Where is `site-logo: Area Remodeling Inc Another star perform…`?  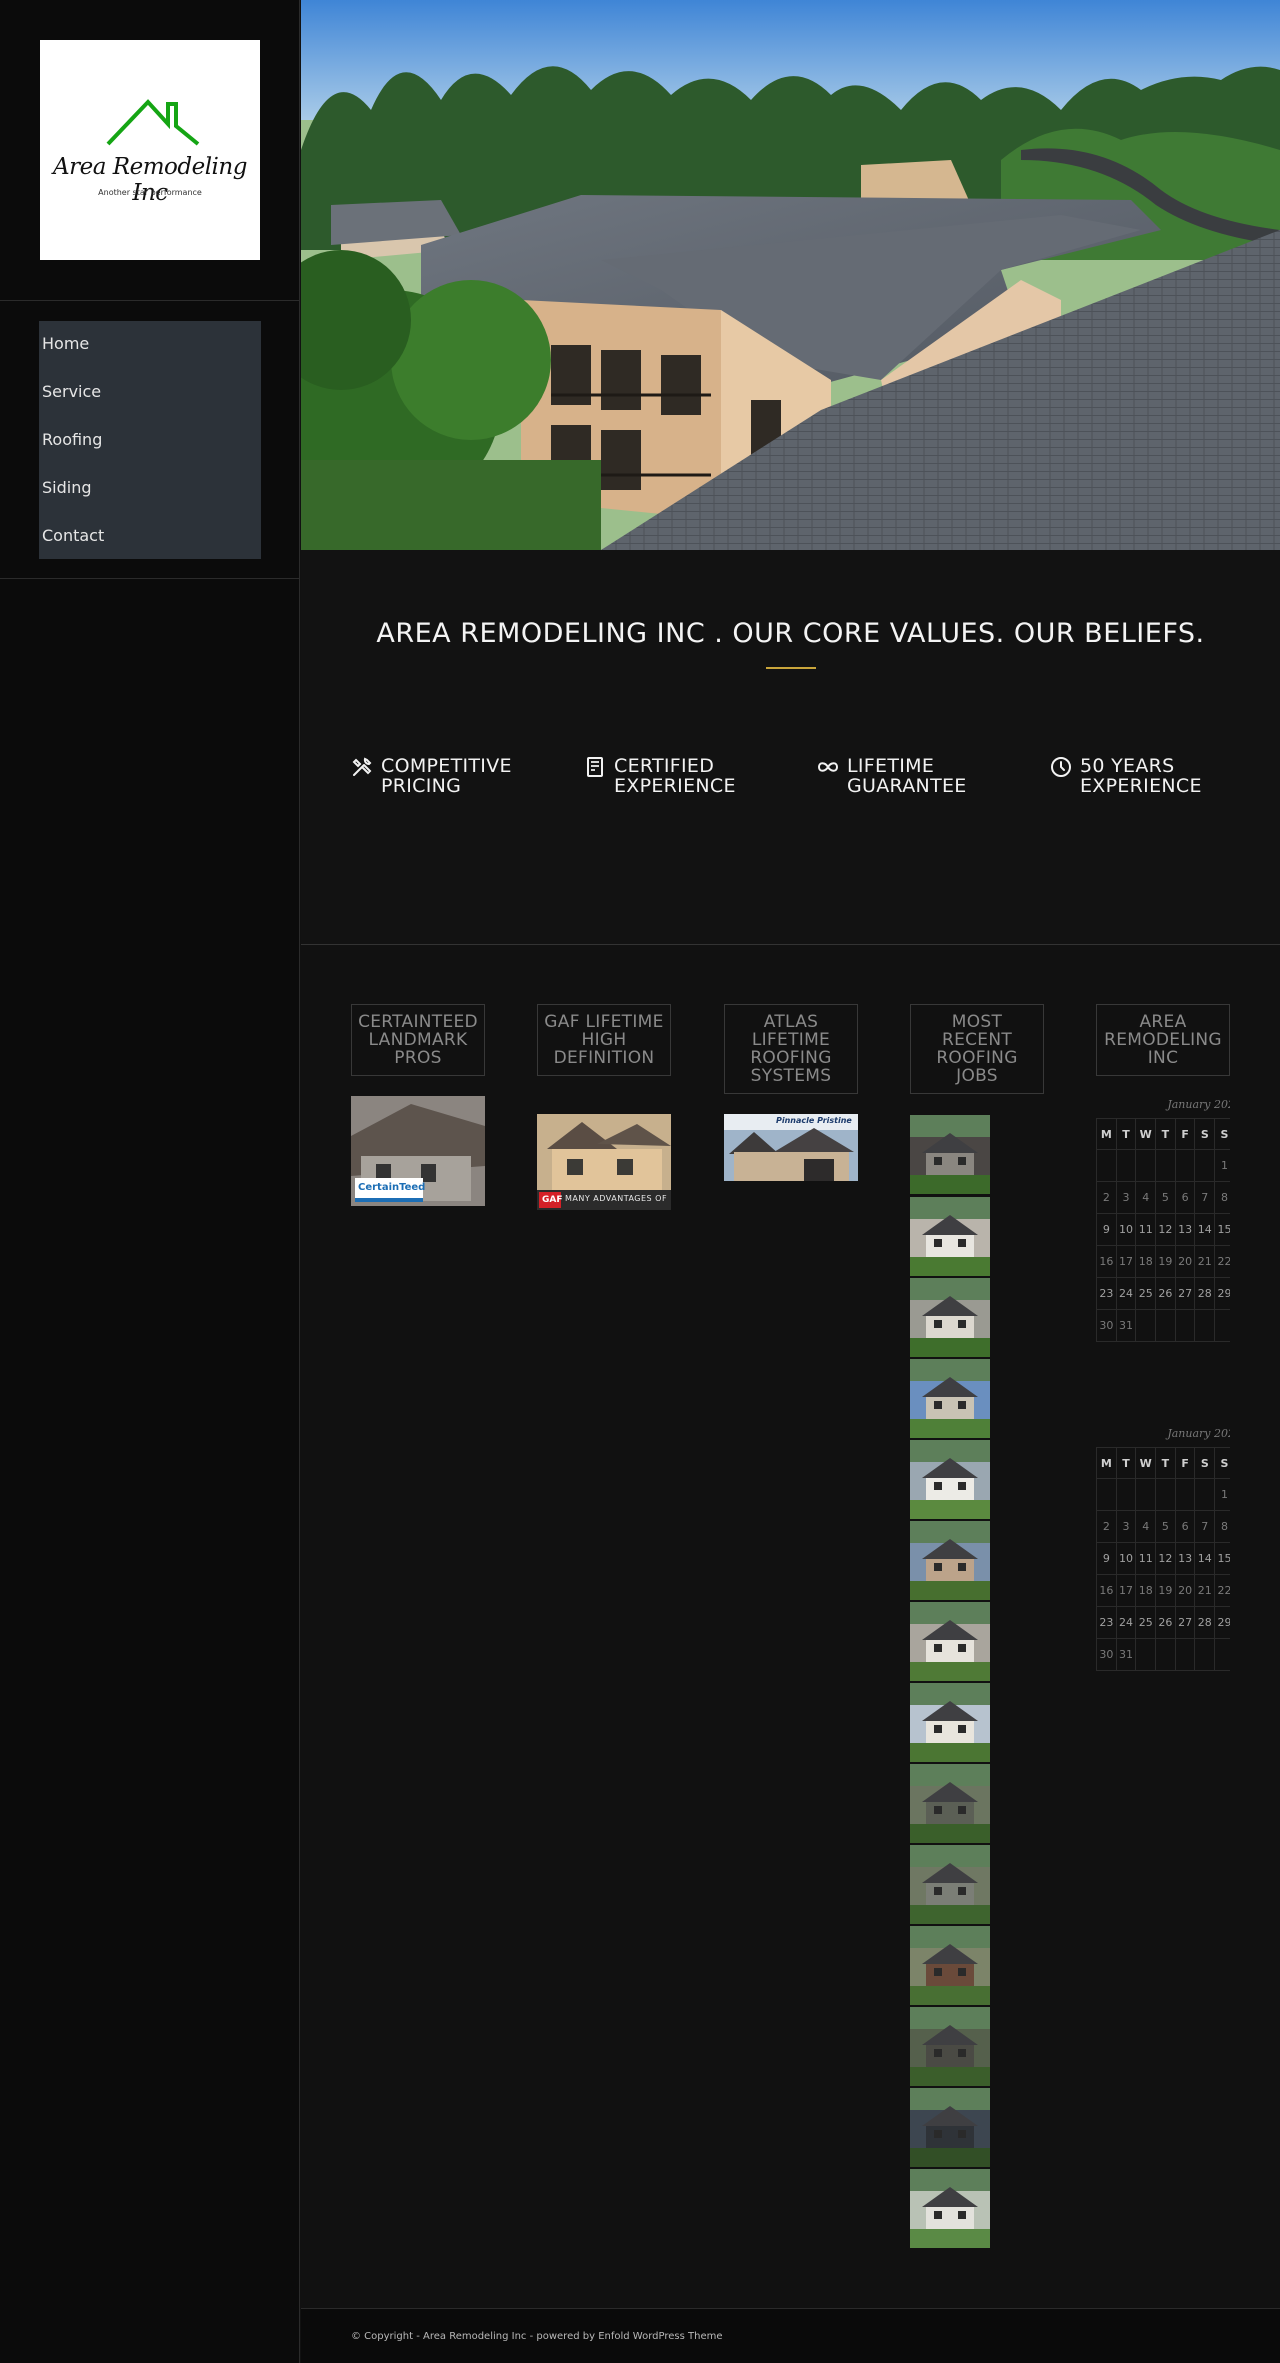
site-logo: Area Remodeling Inc Another star perform… is located at coordinates (150, 150).